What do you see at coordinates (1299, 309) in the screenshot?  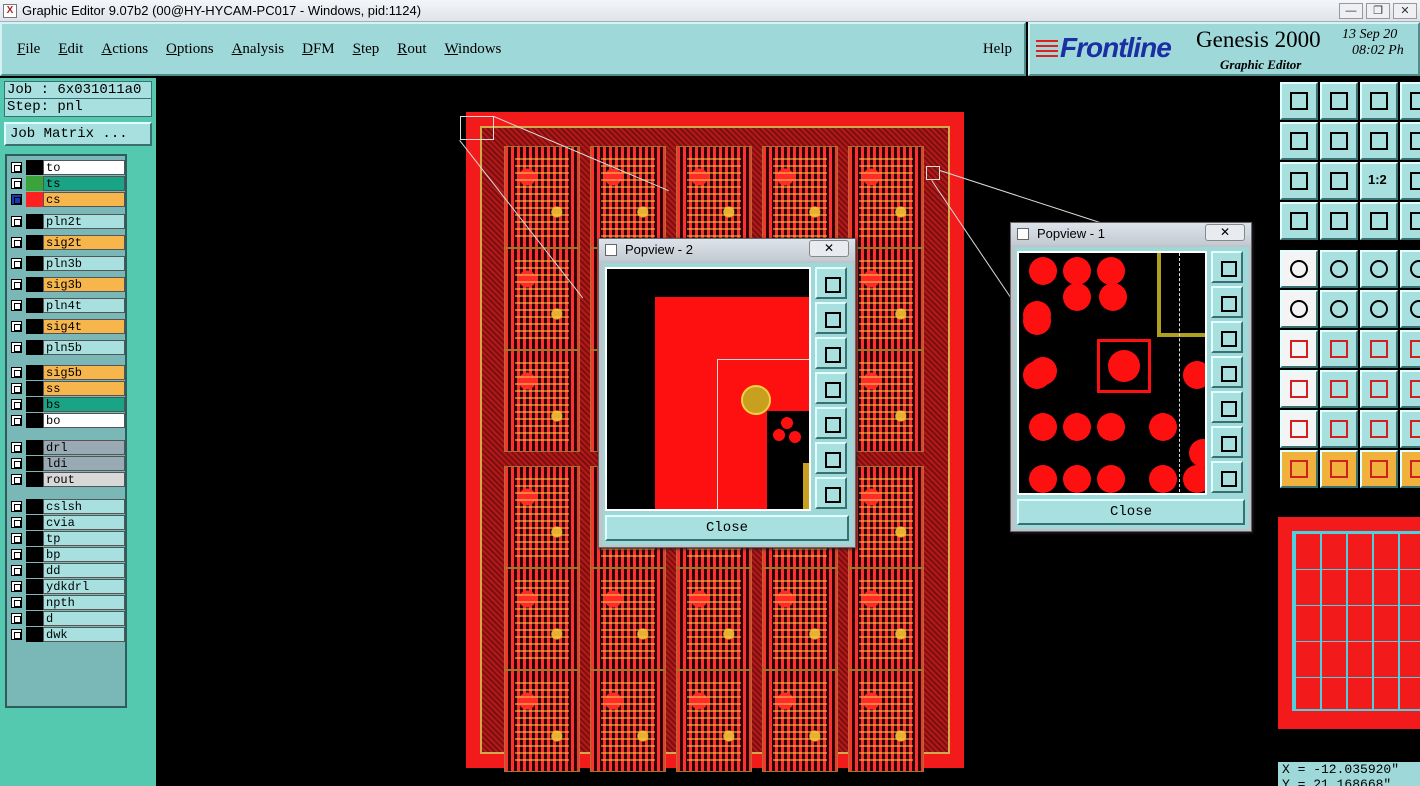 I see `connect-tool` at bounding box center [1299, 309].